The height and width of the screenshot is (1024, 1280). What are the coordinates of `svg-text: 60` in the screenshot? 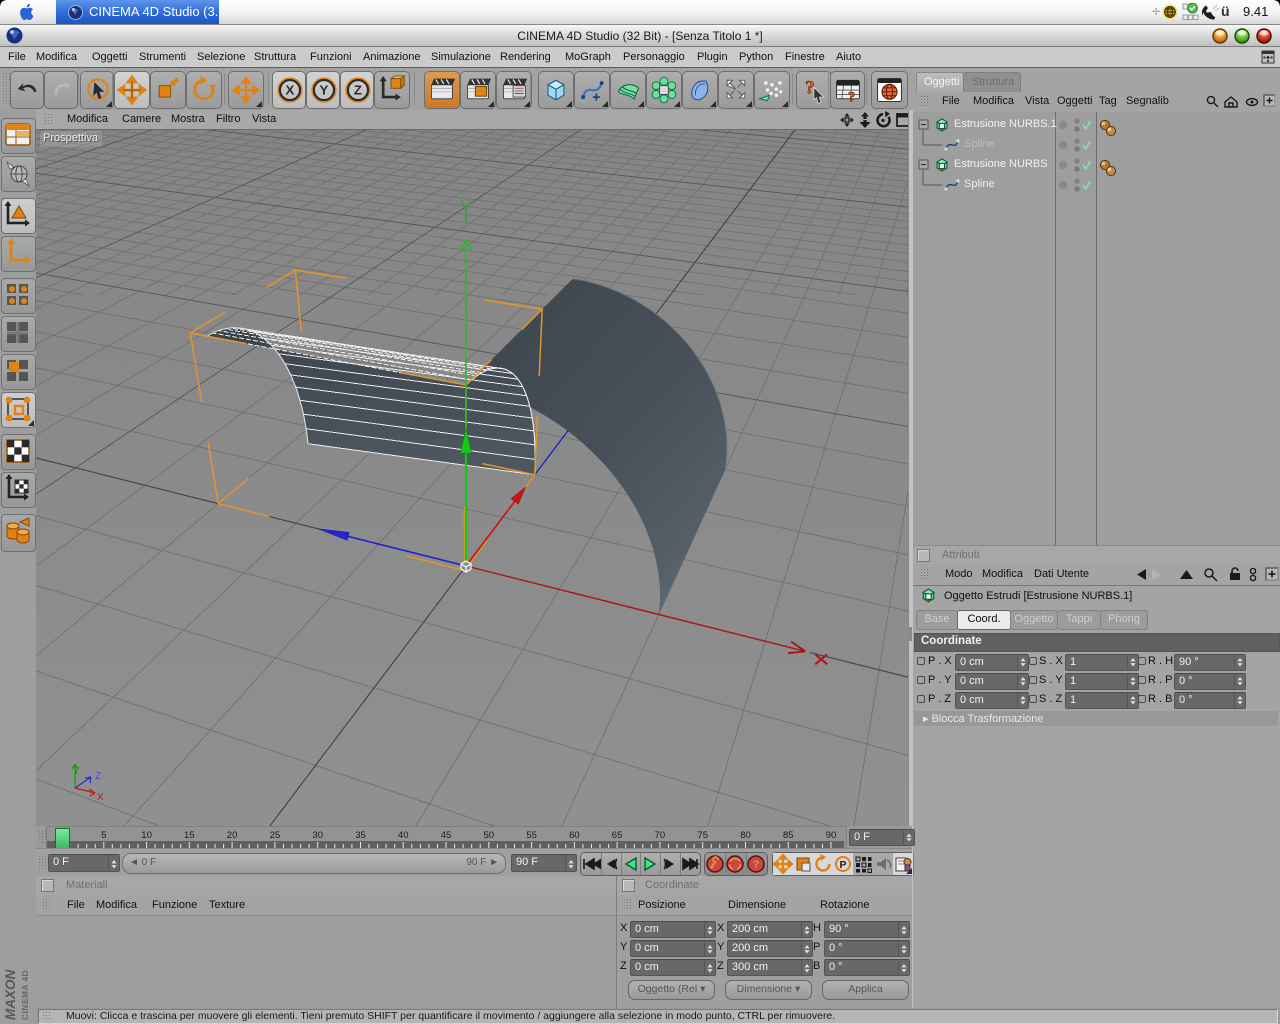 It's located at (574, 835).